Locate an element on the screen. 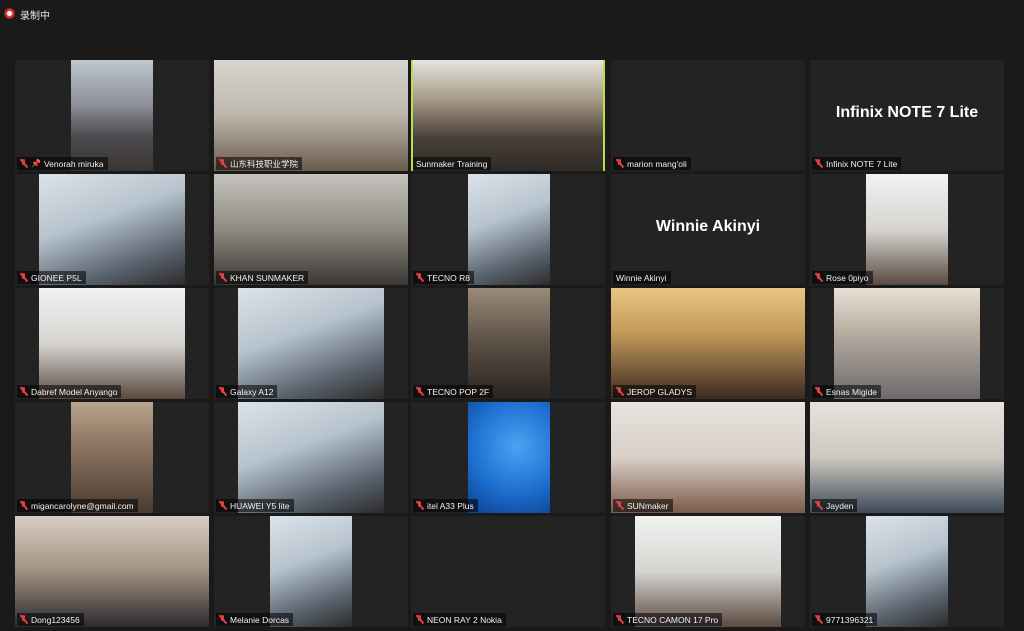 This screenshot has height=631, width=1024. participant-tile: Esnas Migide is located at coordinates (907, 343).